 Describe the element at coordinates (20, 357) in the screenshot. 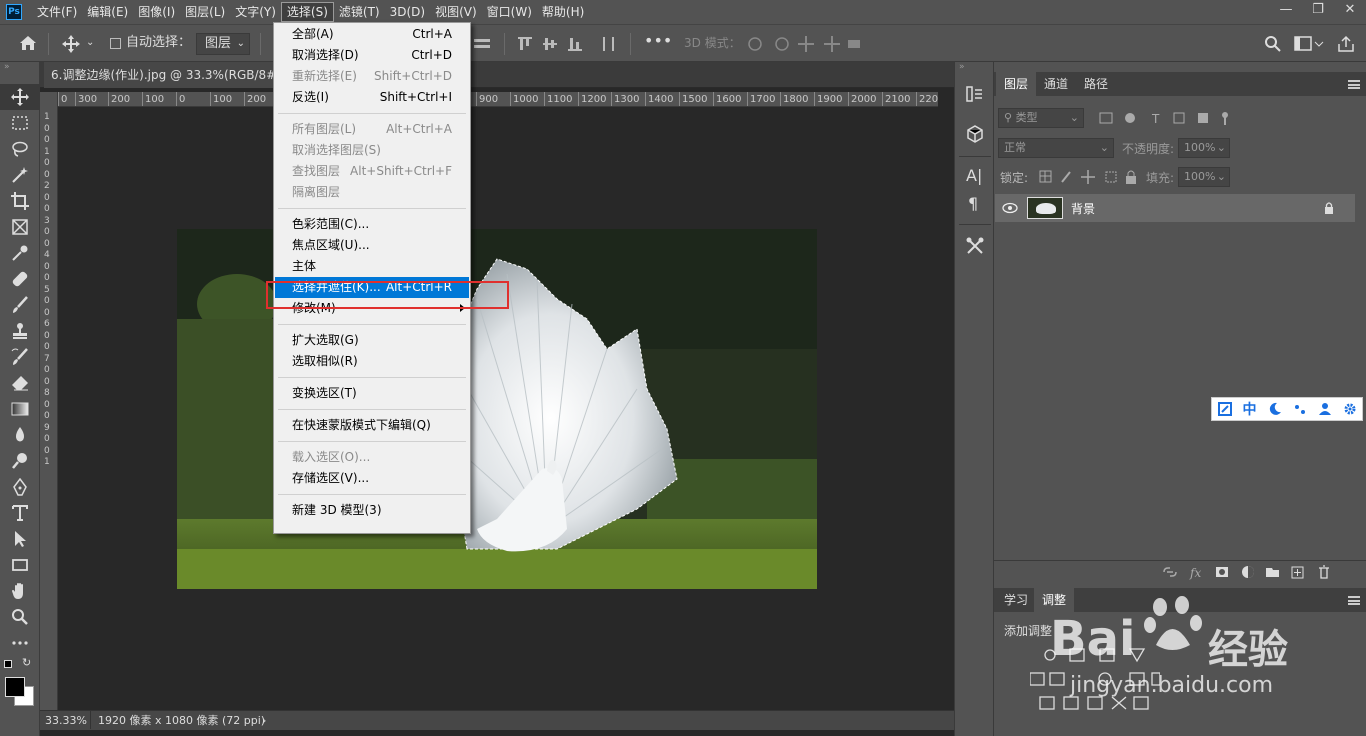

I see `history-brush-icon` at that location.